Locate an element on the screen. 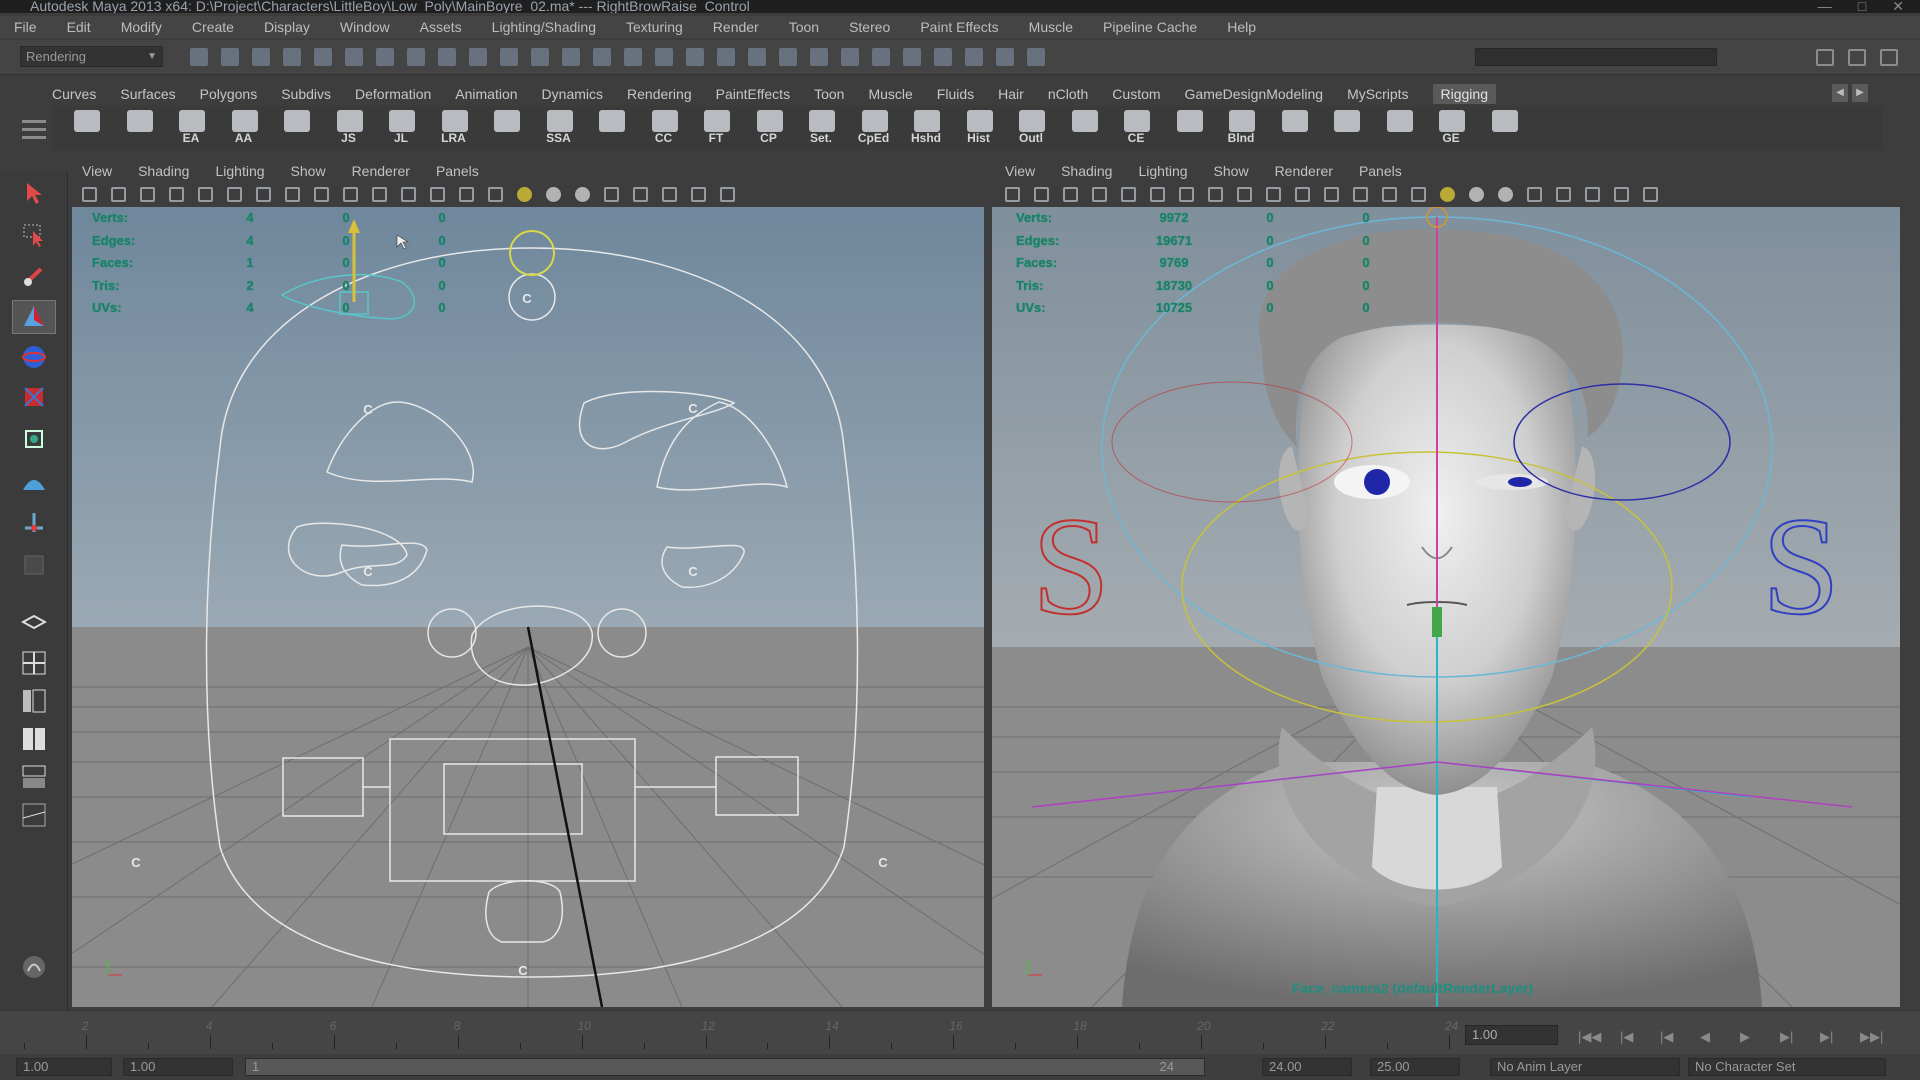 The width and height of the screenshot is (1920, 1080). graph-editor-icon: GE is located at coordinates (1451, 128).